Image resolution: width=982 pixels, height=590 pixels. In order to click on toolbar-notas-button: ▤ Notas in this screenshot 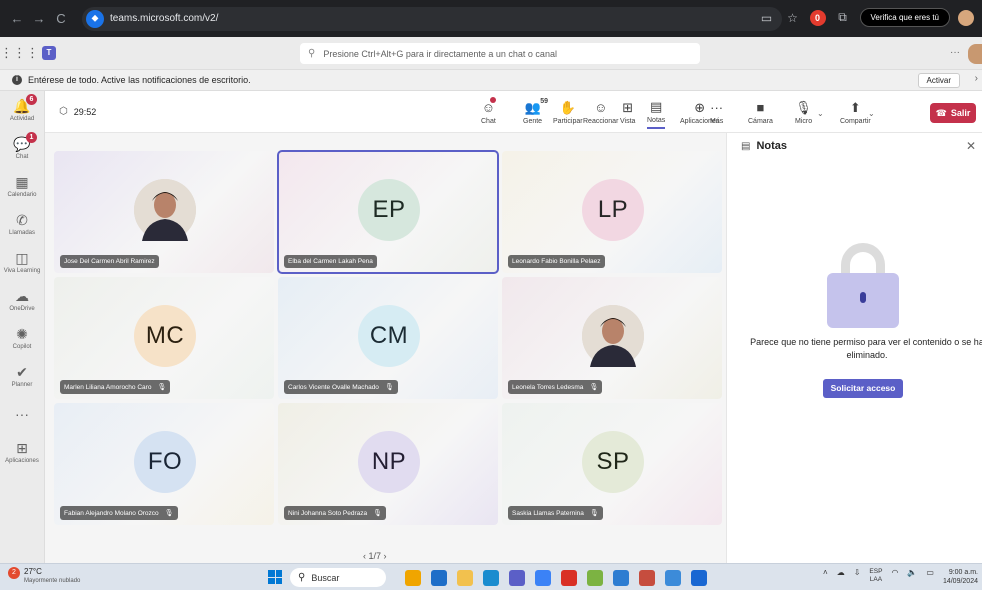, I will do `click(656, 112)`.